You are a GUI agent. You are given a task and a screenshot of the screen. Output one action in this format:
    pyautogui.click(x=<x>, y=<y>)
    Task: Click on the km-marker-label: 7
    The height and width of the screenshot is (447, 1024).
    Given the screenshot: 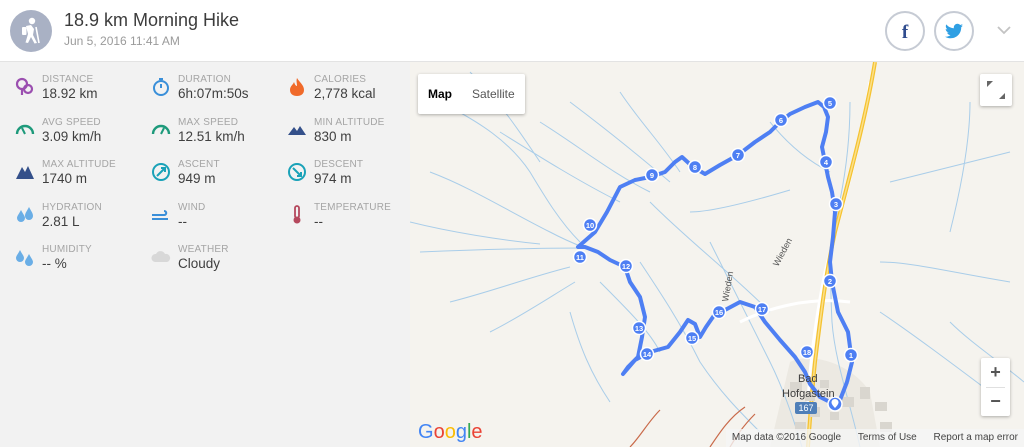 What is the action you would take?
    pyautogui.click(x=738, y=155)
    